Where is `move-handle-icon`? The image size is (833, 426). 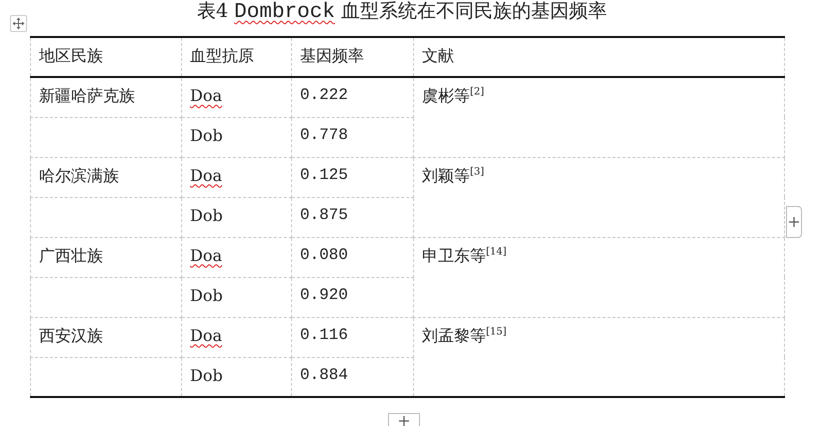 move-handle-icon is located at coordinates (18, 23).